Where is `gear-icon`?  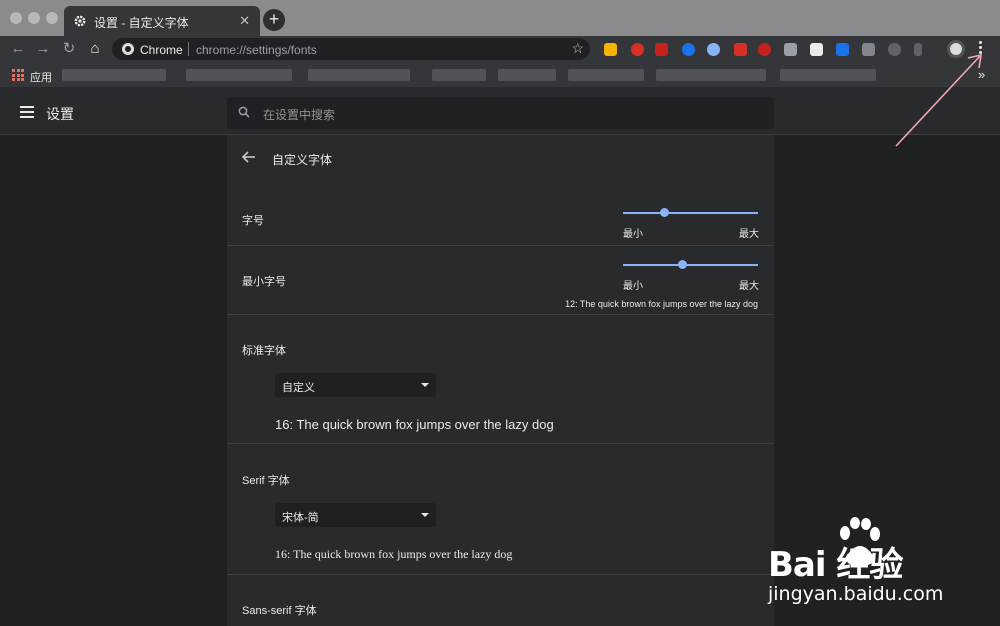 gear-icon is located at coordinates (80, 21).